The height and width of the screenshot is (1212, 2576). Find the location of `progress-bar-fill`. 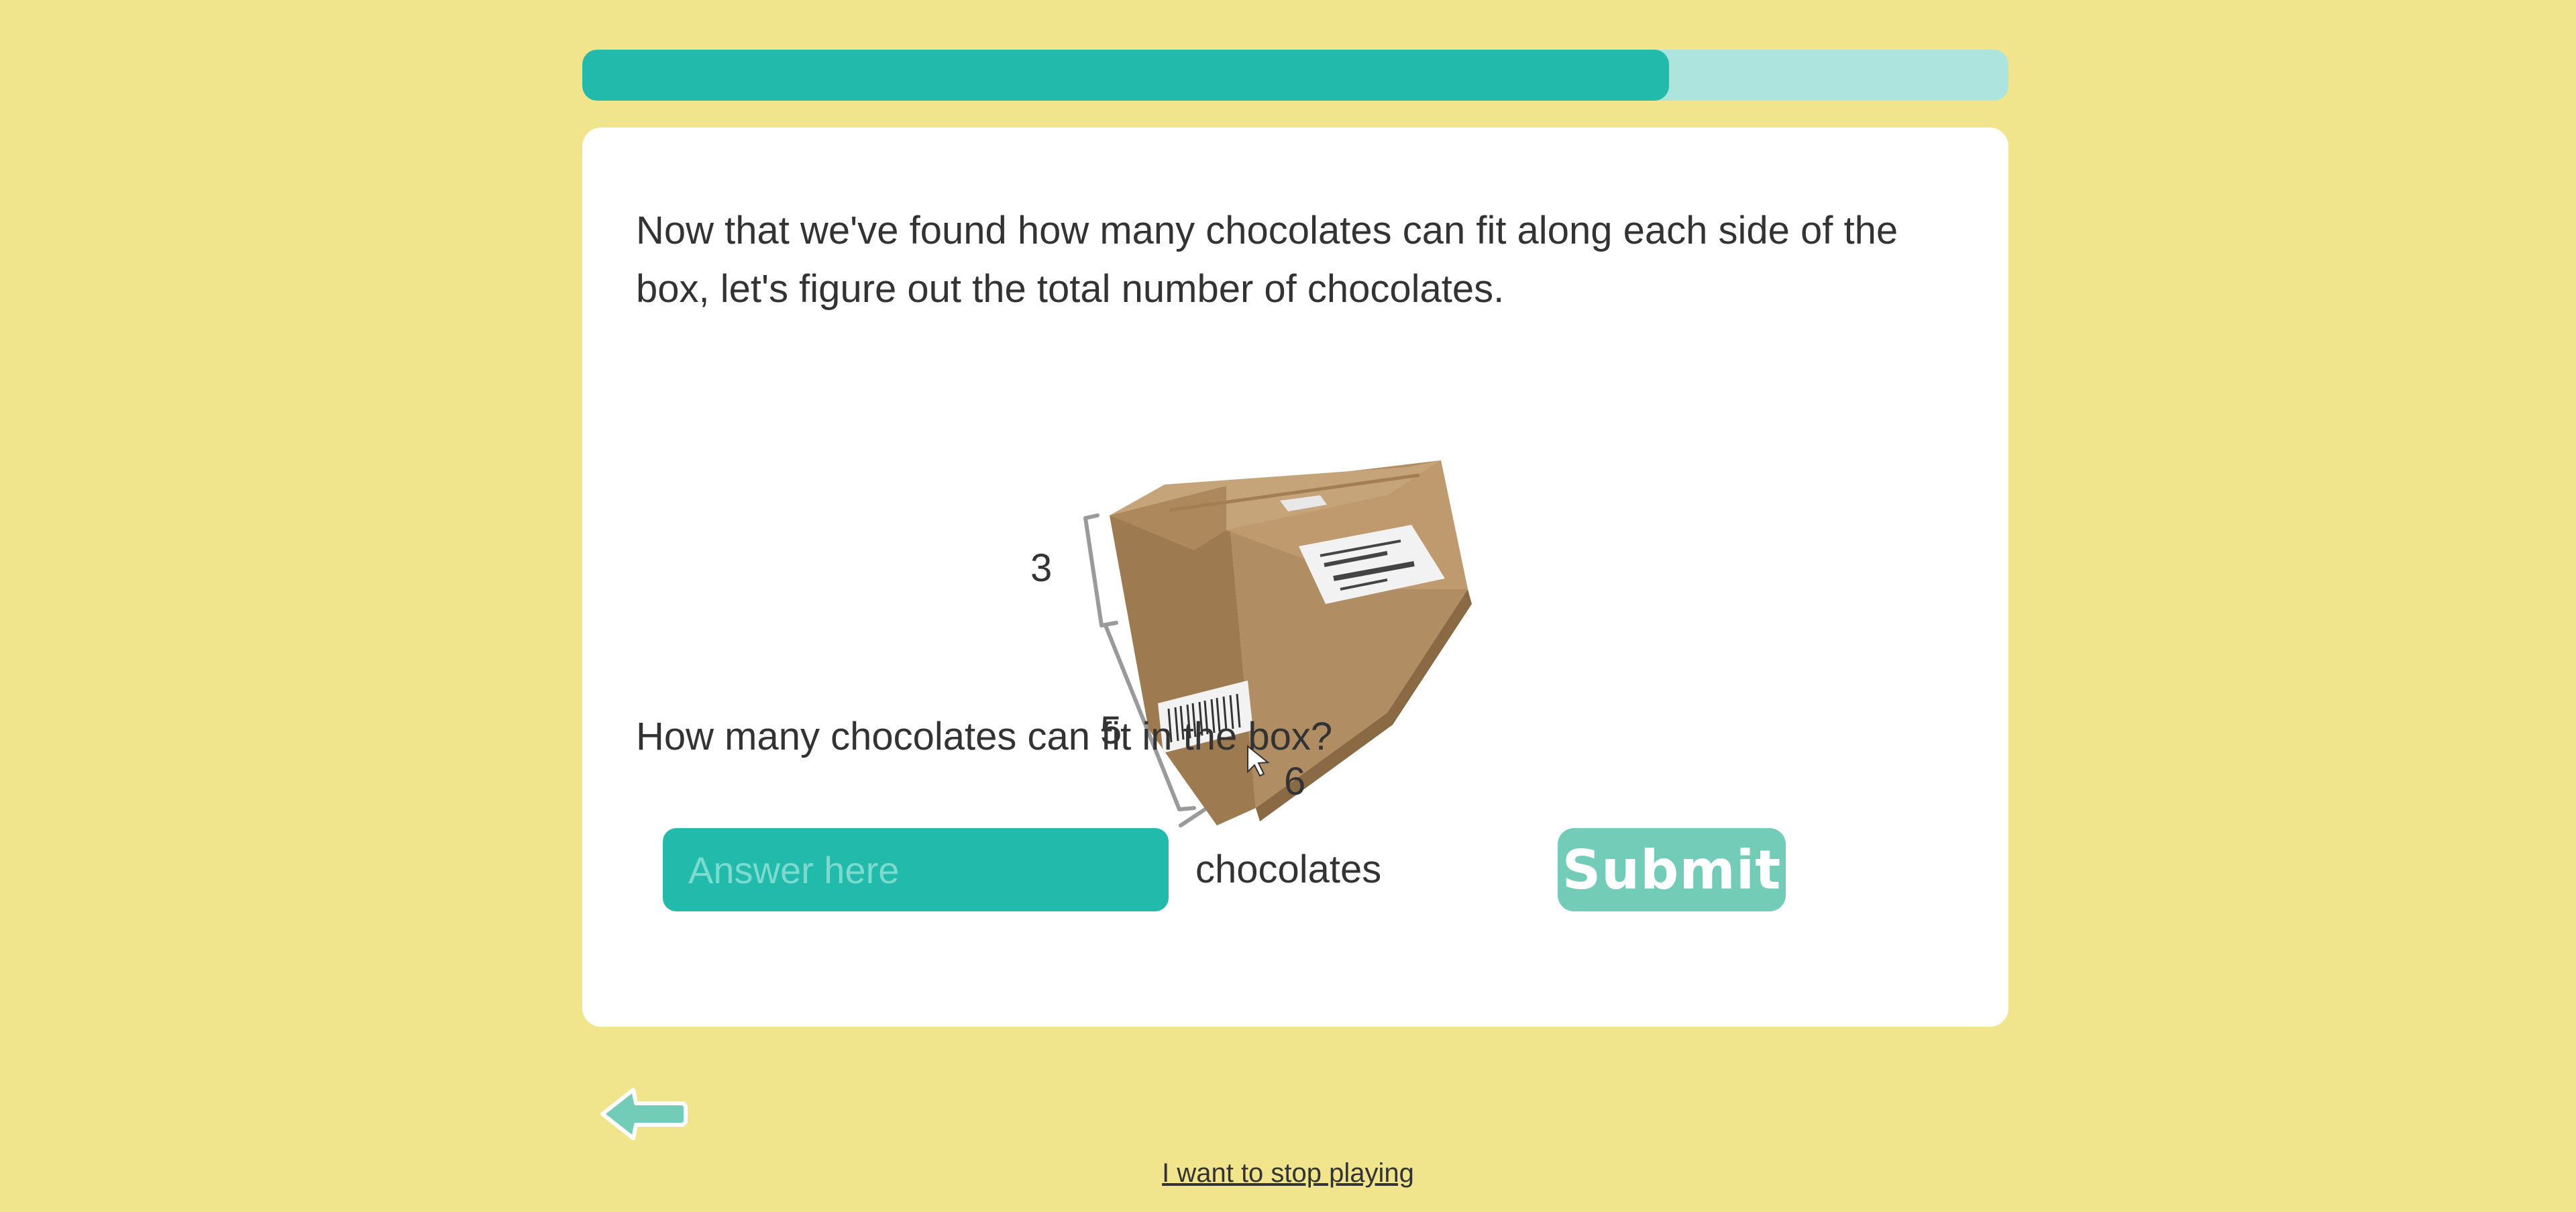

progress-bar-fill is located at coordinates (1125, 75).